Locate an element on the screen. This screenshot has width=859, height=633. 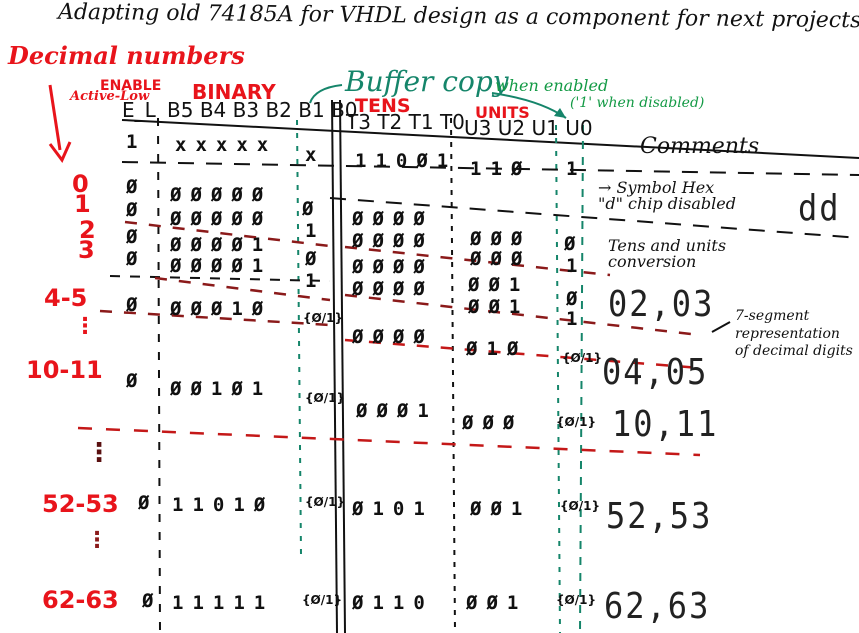
when-enabled-label: when enabled is located at coordinates (552, 85).